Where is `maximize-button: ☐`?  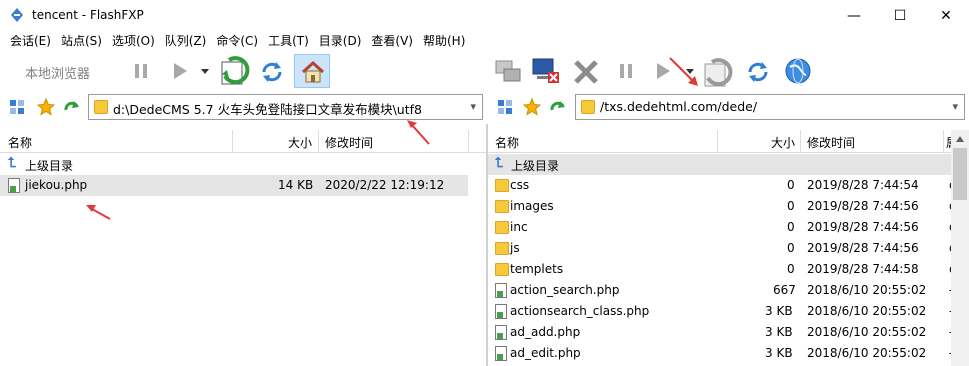
maximize-button: ☐ is located at coordinates (900, 15).